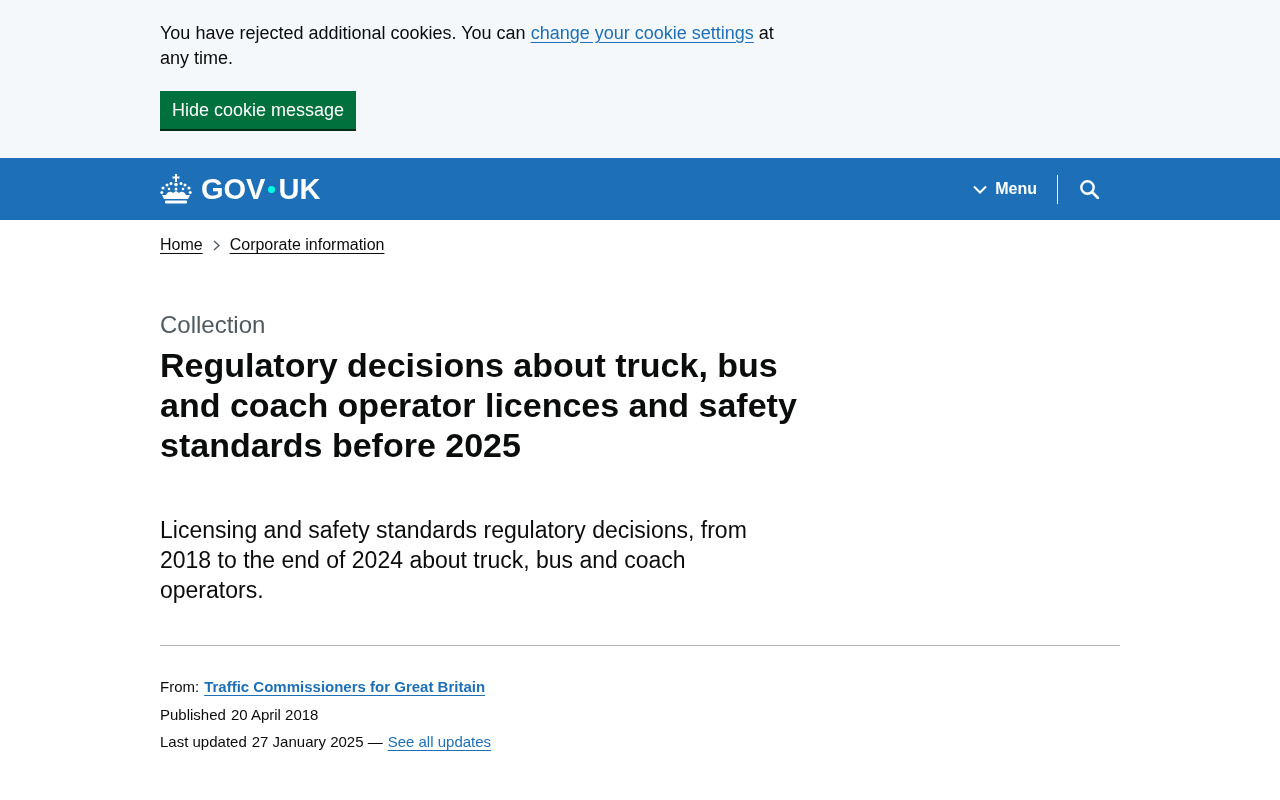 The width and height of the screenshot is (1280, 800). Describe the element at coordinates (258, 110) in the screenshot. I see `hide-cookie-message-button: Hide cookie message` at that location.